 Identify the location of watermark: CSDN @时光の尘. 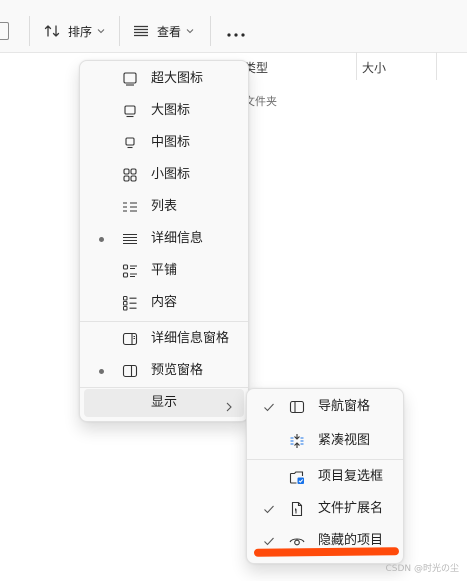
(422, 569).